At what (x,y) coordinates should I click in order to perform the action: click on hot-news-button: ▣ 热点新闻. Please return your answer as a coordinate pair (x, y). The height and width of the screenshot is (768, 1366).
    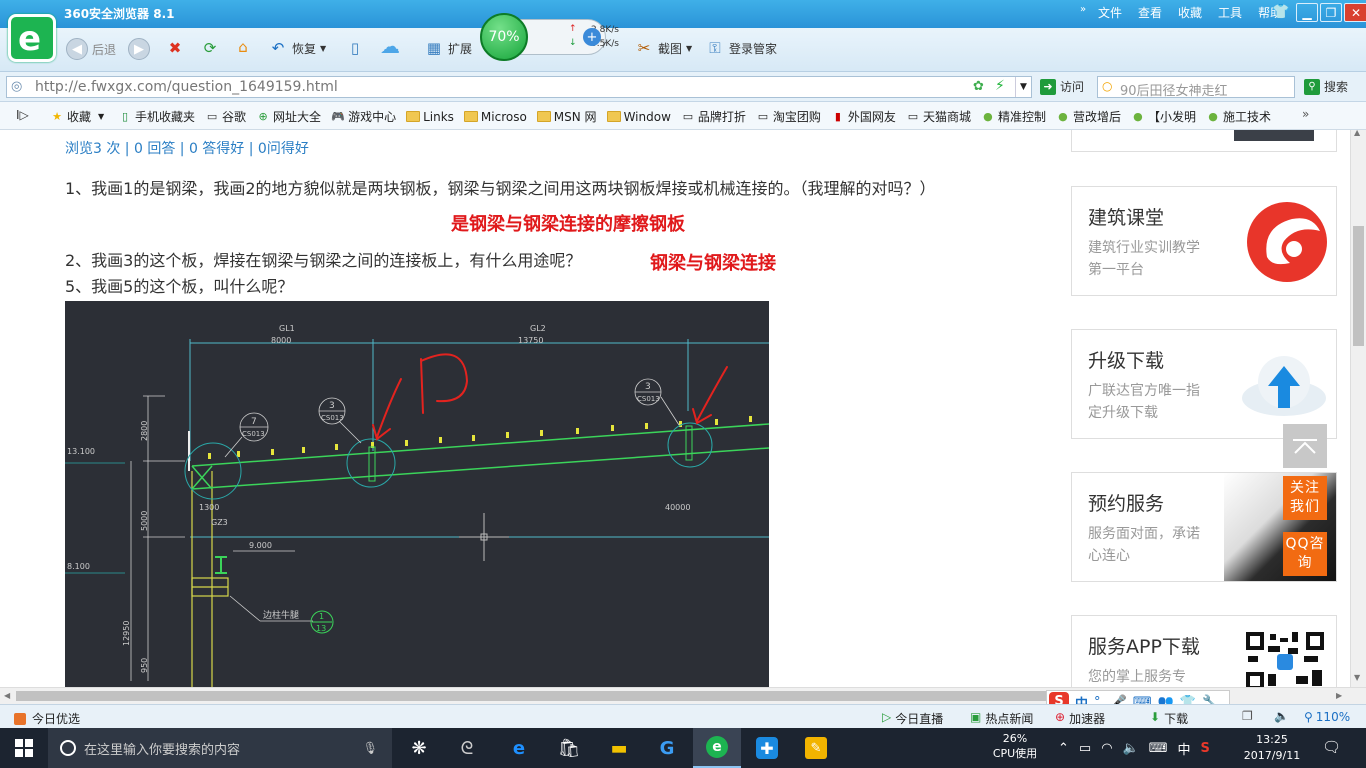
    Looking at the image, I should click on (1001, 718).